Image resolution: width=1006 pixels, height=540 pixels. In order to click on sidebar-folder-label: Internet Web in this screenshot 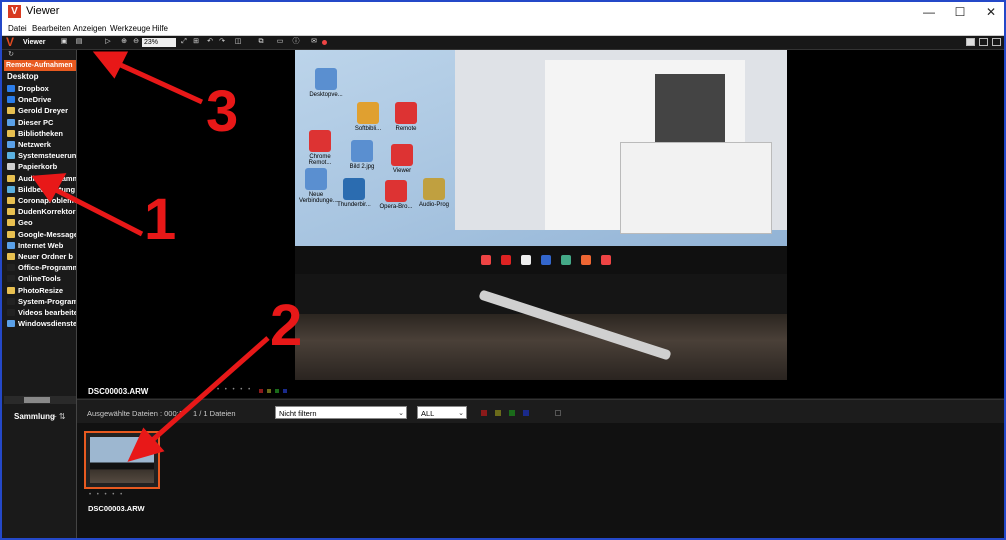, I will do `click(41, 245)`.